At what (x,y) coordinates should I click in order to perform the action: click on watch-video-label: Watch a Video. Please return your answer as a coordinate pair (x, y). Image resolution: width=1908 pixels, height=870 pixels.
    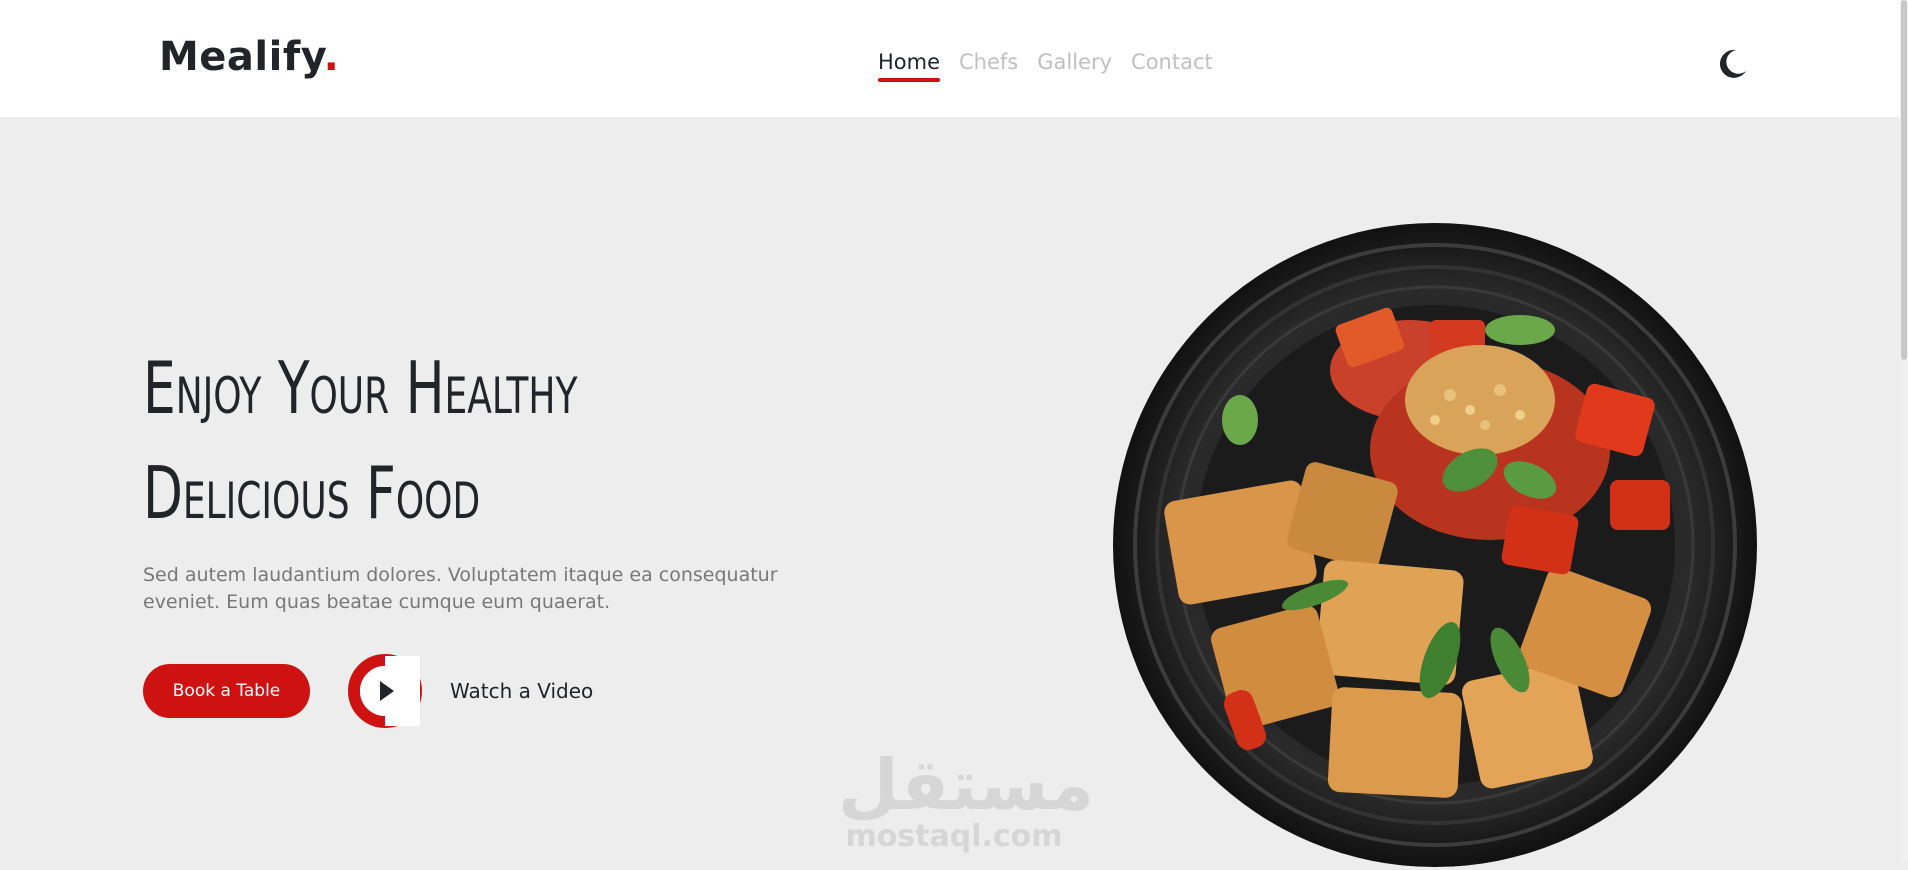
    Looking at the image, I should click on (522, 691).